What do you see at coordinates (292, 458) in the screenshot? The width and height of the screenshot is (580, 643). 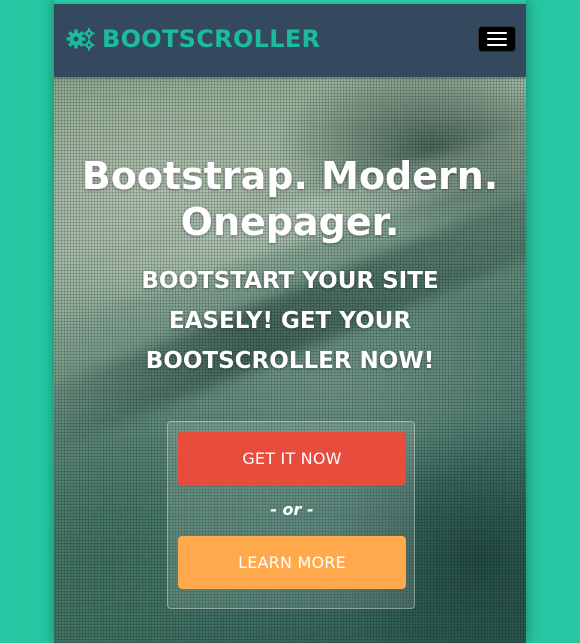 I see `get-it-now-button: GET IT NOW` at bounding box center [292, 458].